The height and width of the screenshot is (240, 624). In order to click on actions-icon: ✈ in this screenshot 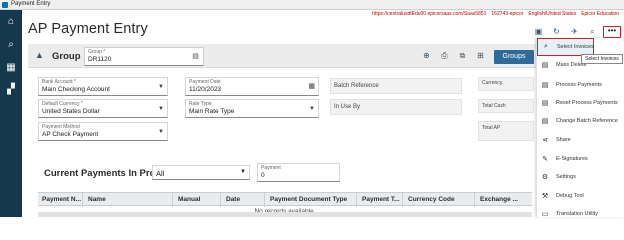, I will do `click(574, 31)`.